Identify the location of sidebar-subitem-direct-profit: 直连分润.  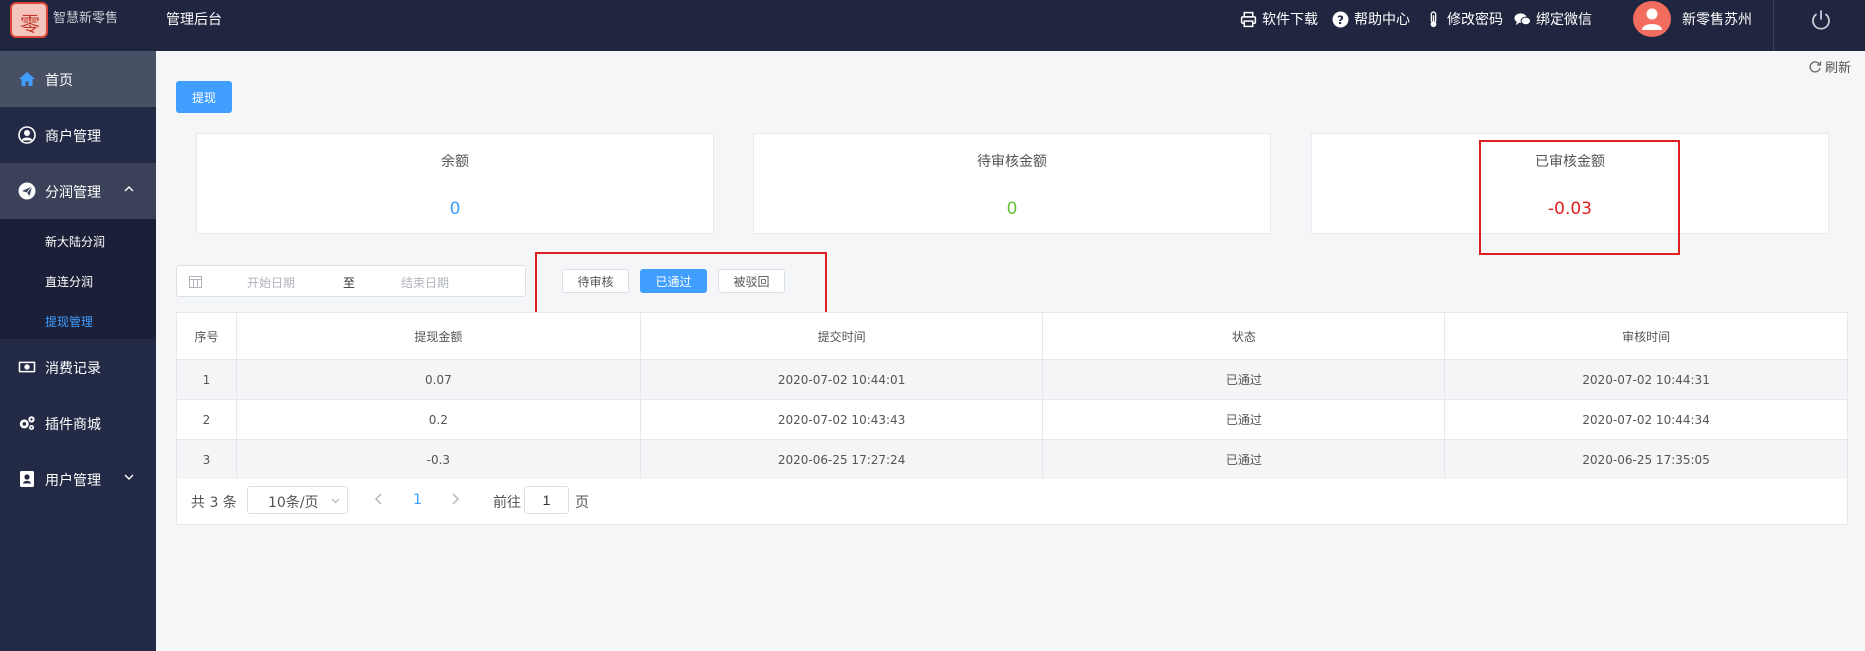
(69, 281).